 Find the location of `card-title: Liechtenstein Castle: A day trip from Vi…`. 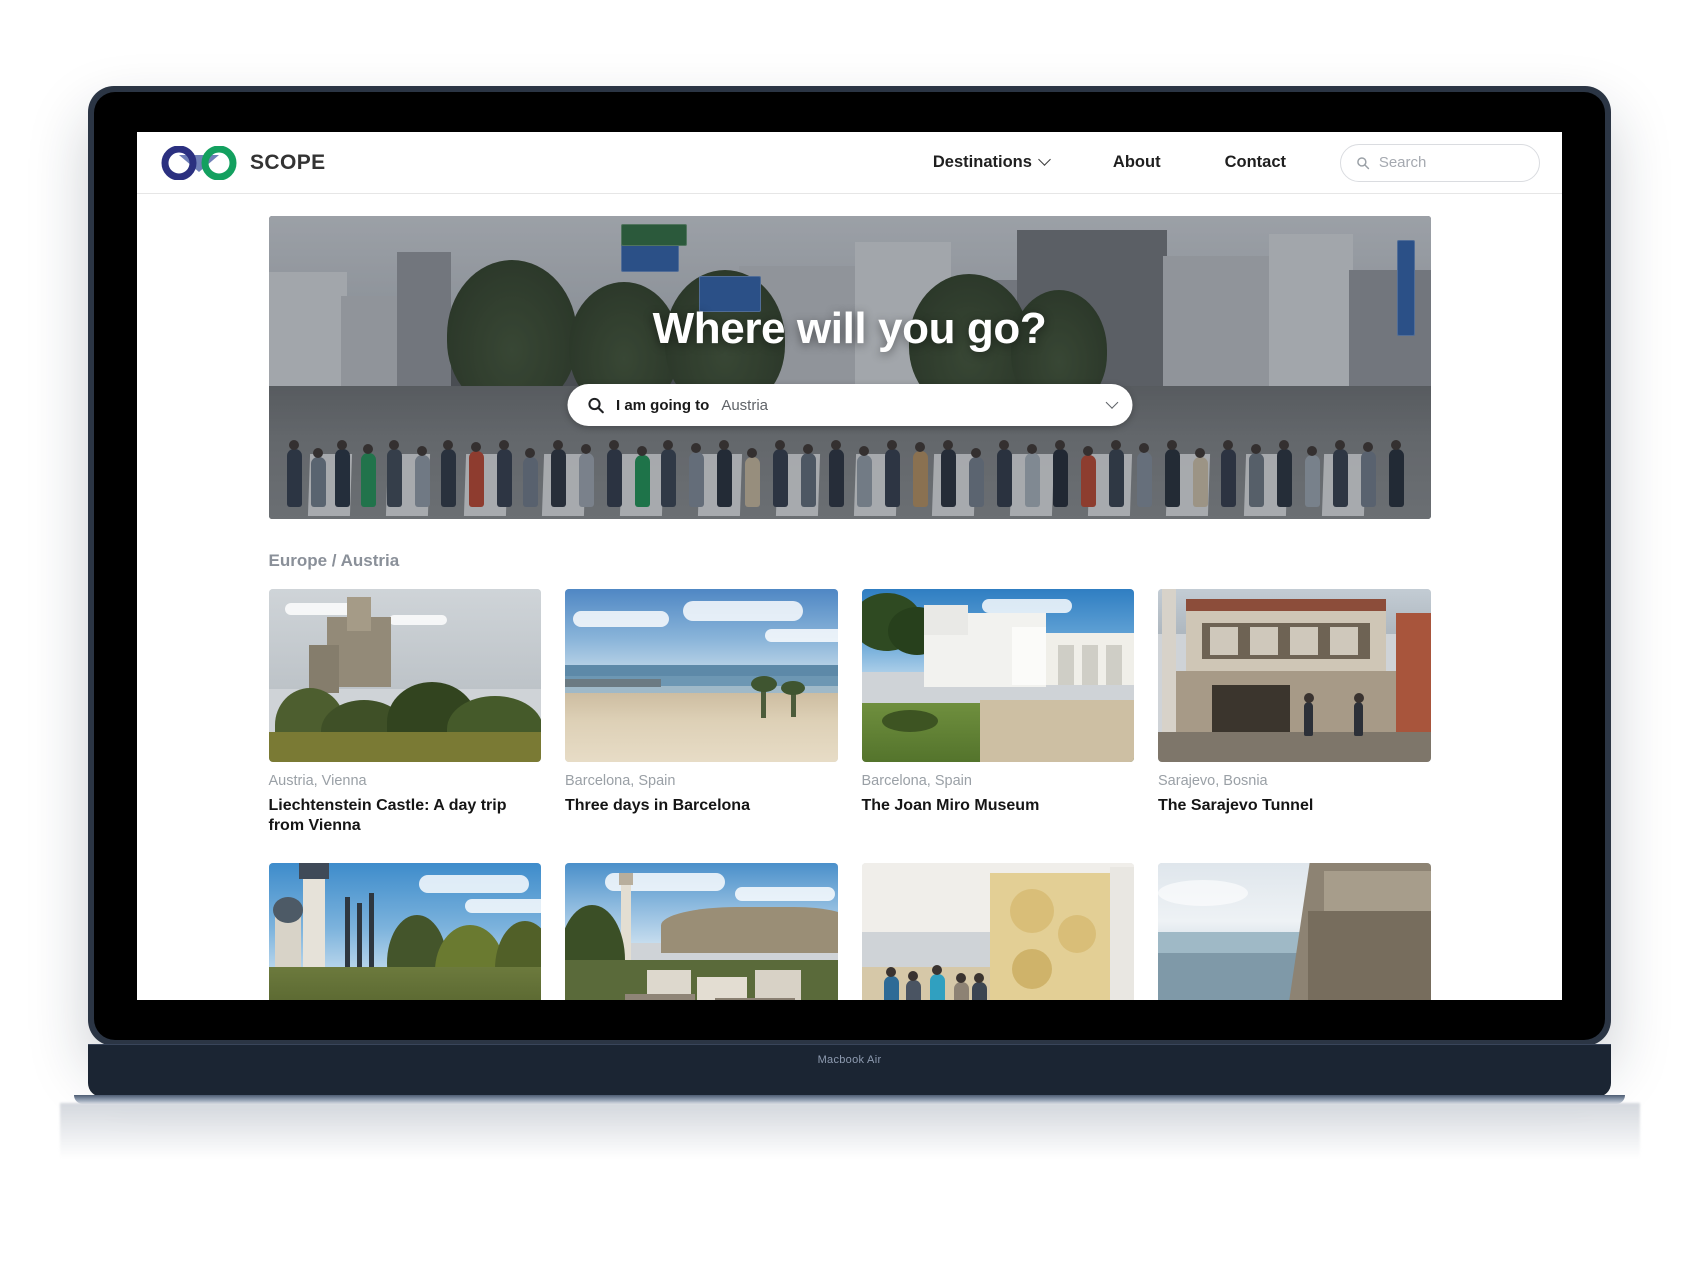

card-title: Liechtenstein Castle: A day trip from Vi… is located at coordinates (405, 816).